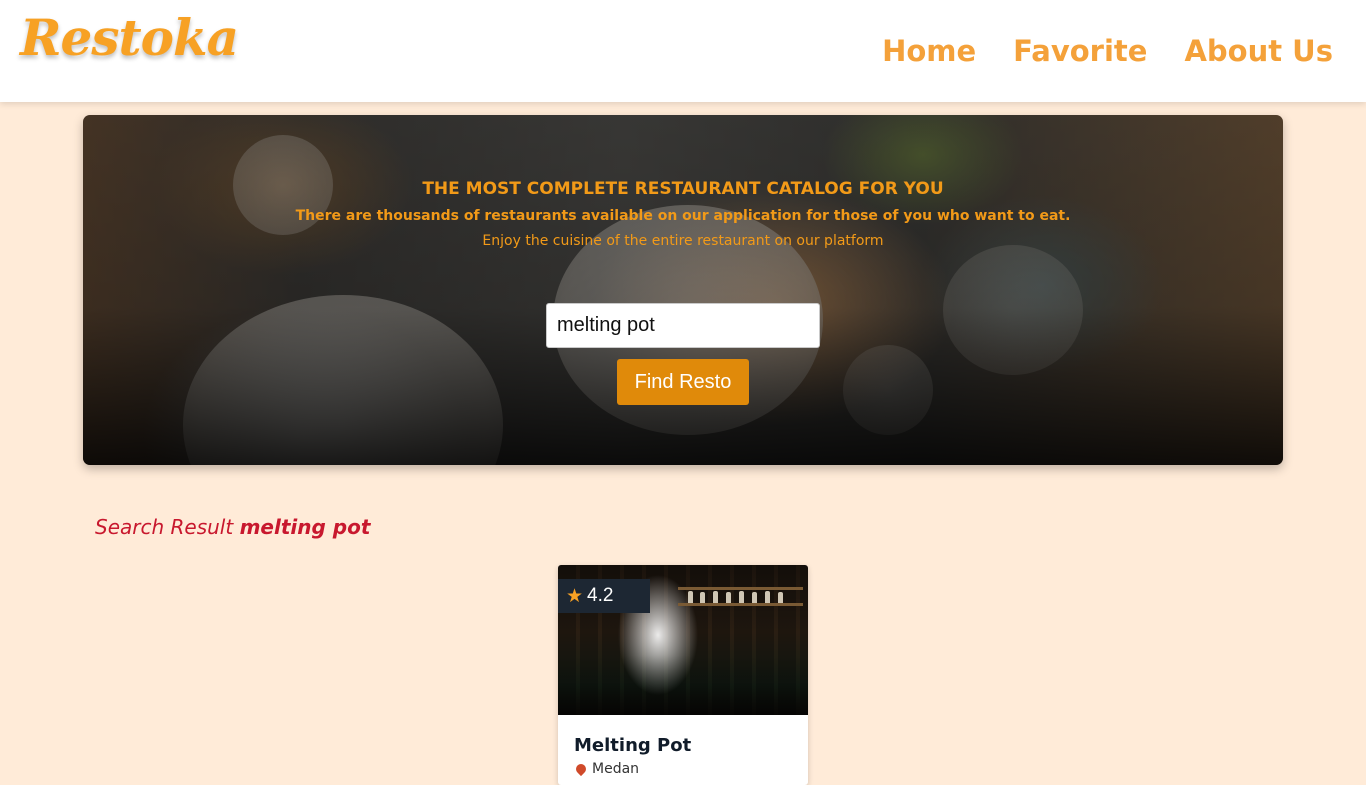 This screenshot has height=785, width=1366. I want to click on search-result-prefix: Search Result, so click(164, 527).